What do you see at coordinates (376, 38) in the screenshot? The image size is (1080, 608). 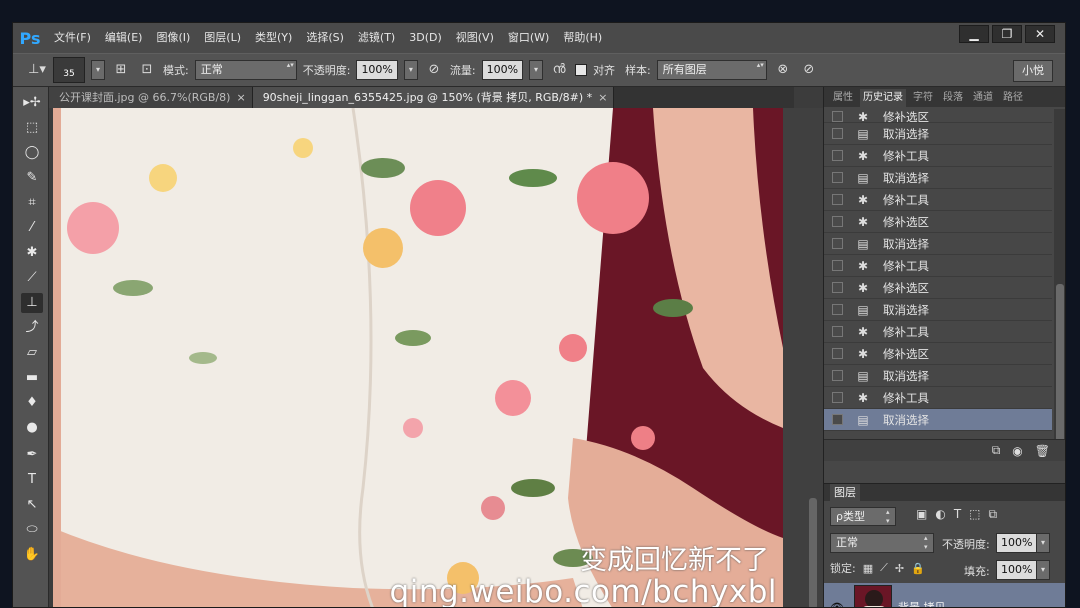 I see `menu-filter: 滤镜(T)` at bounding box center [376, 38].